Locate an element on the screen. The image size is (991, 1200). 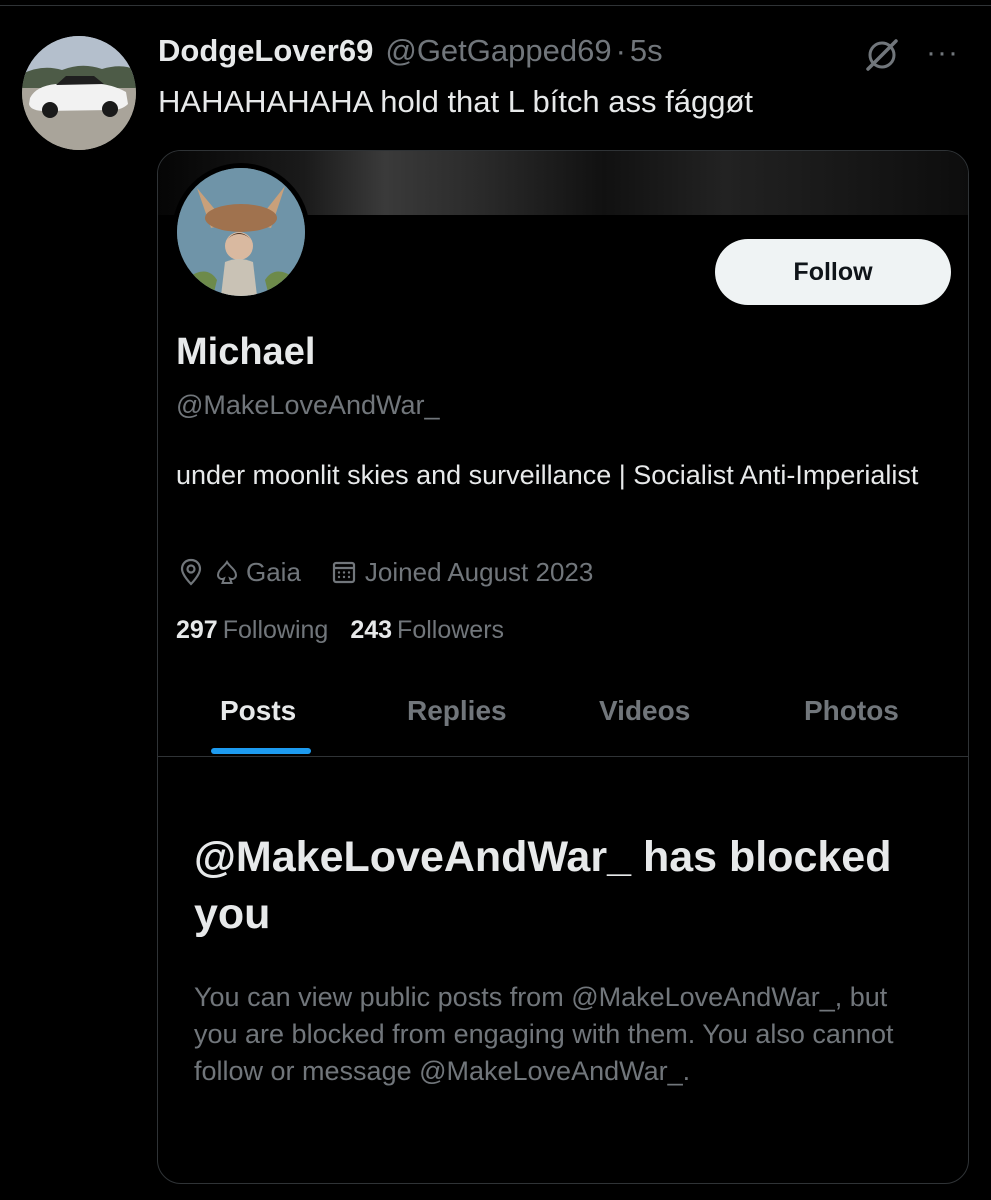
active-tab-indicator is located at coordinates (261, 751).